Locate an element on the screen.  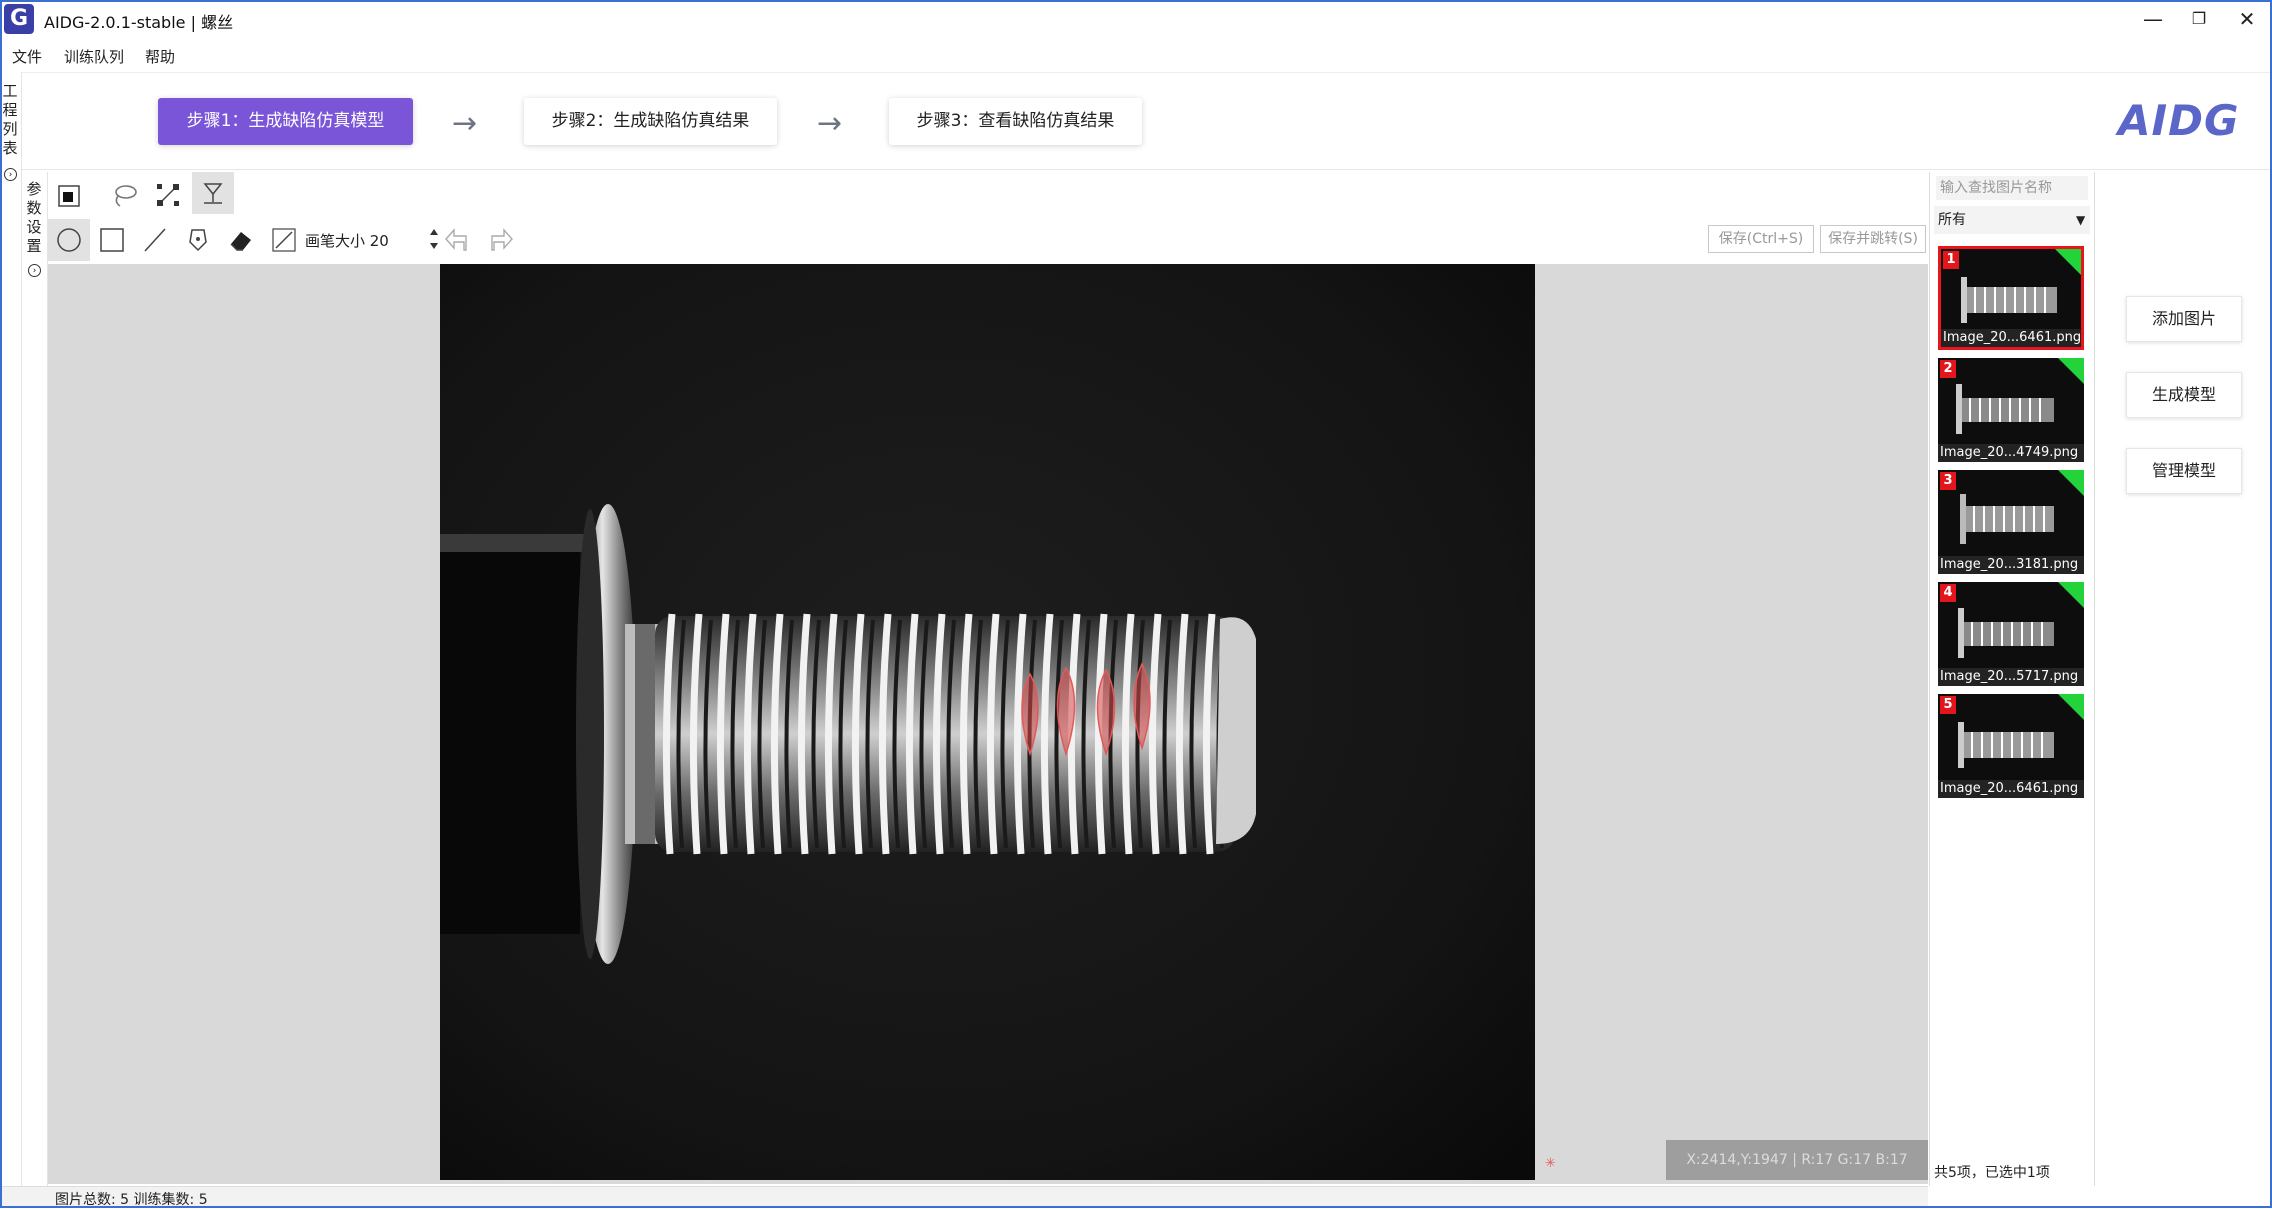
eraser-icon is located at coordinates (241, 240).